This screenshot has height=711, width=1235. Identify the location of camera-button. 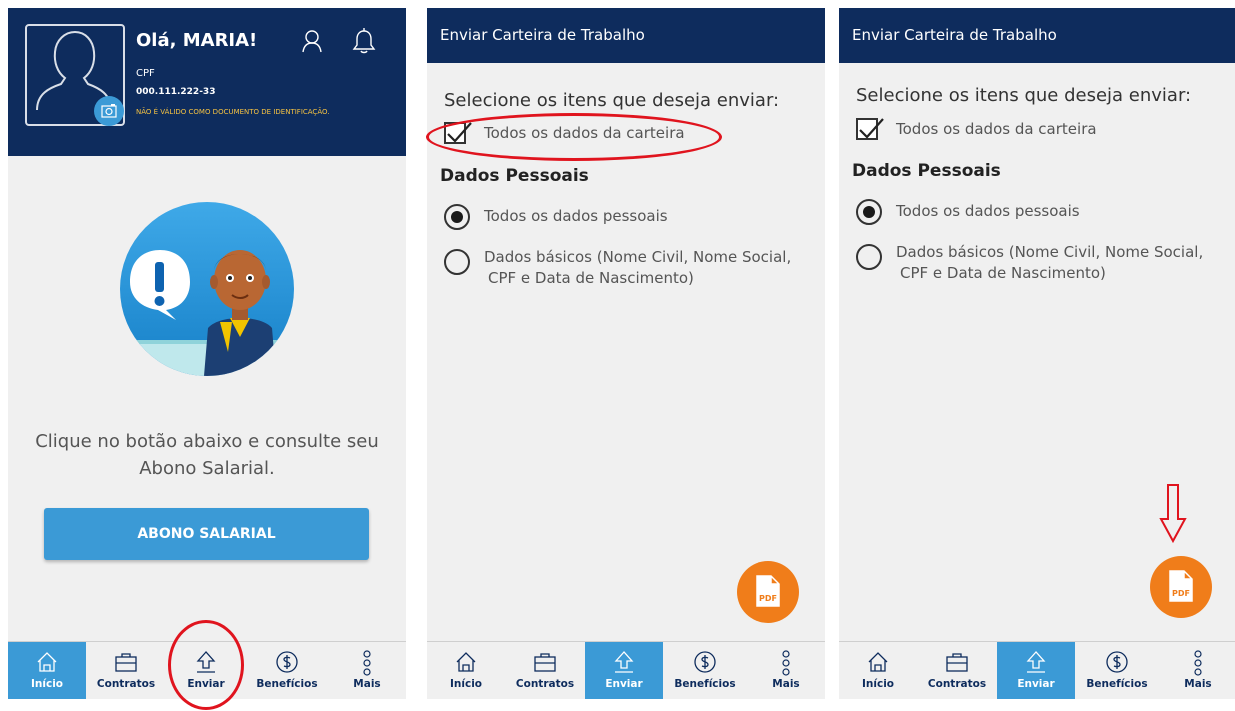
(109, 111).